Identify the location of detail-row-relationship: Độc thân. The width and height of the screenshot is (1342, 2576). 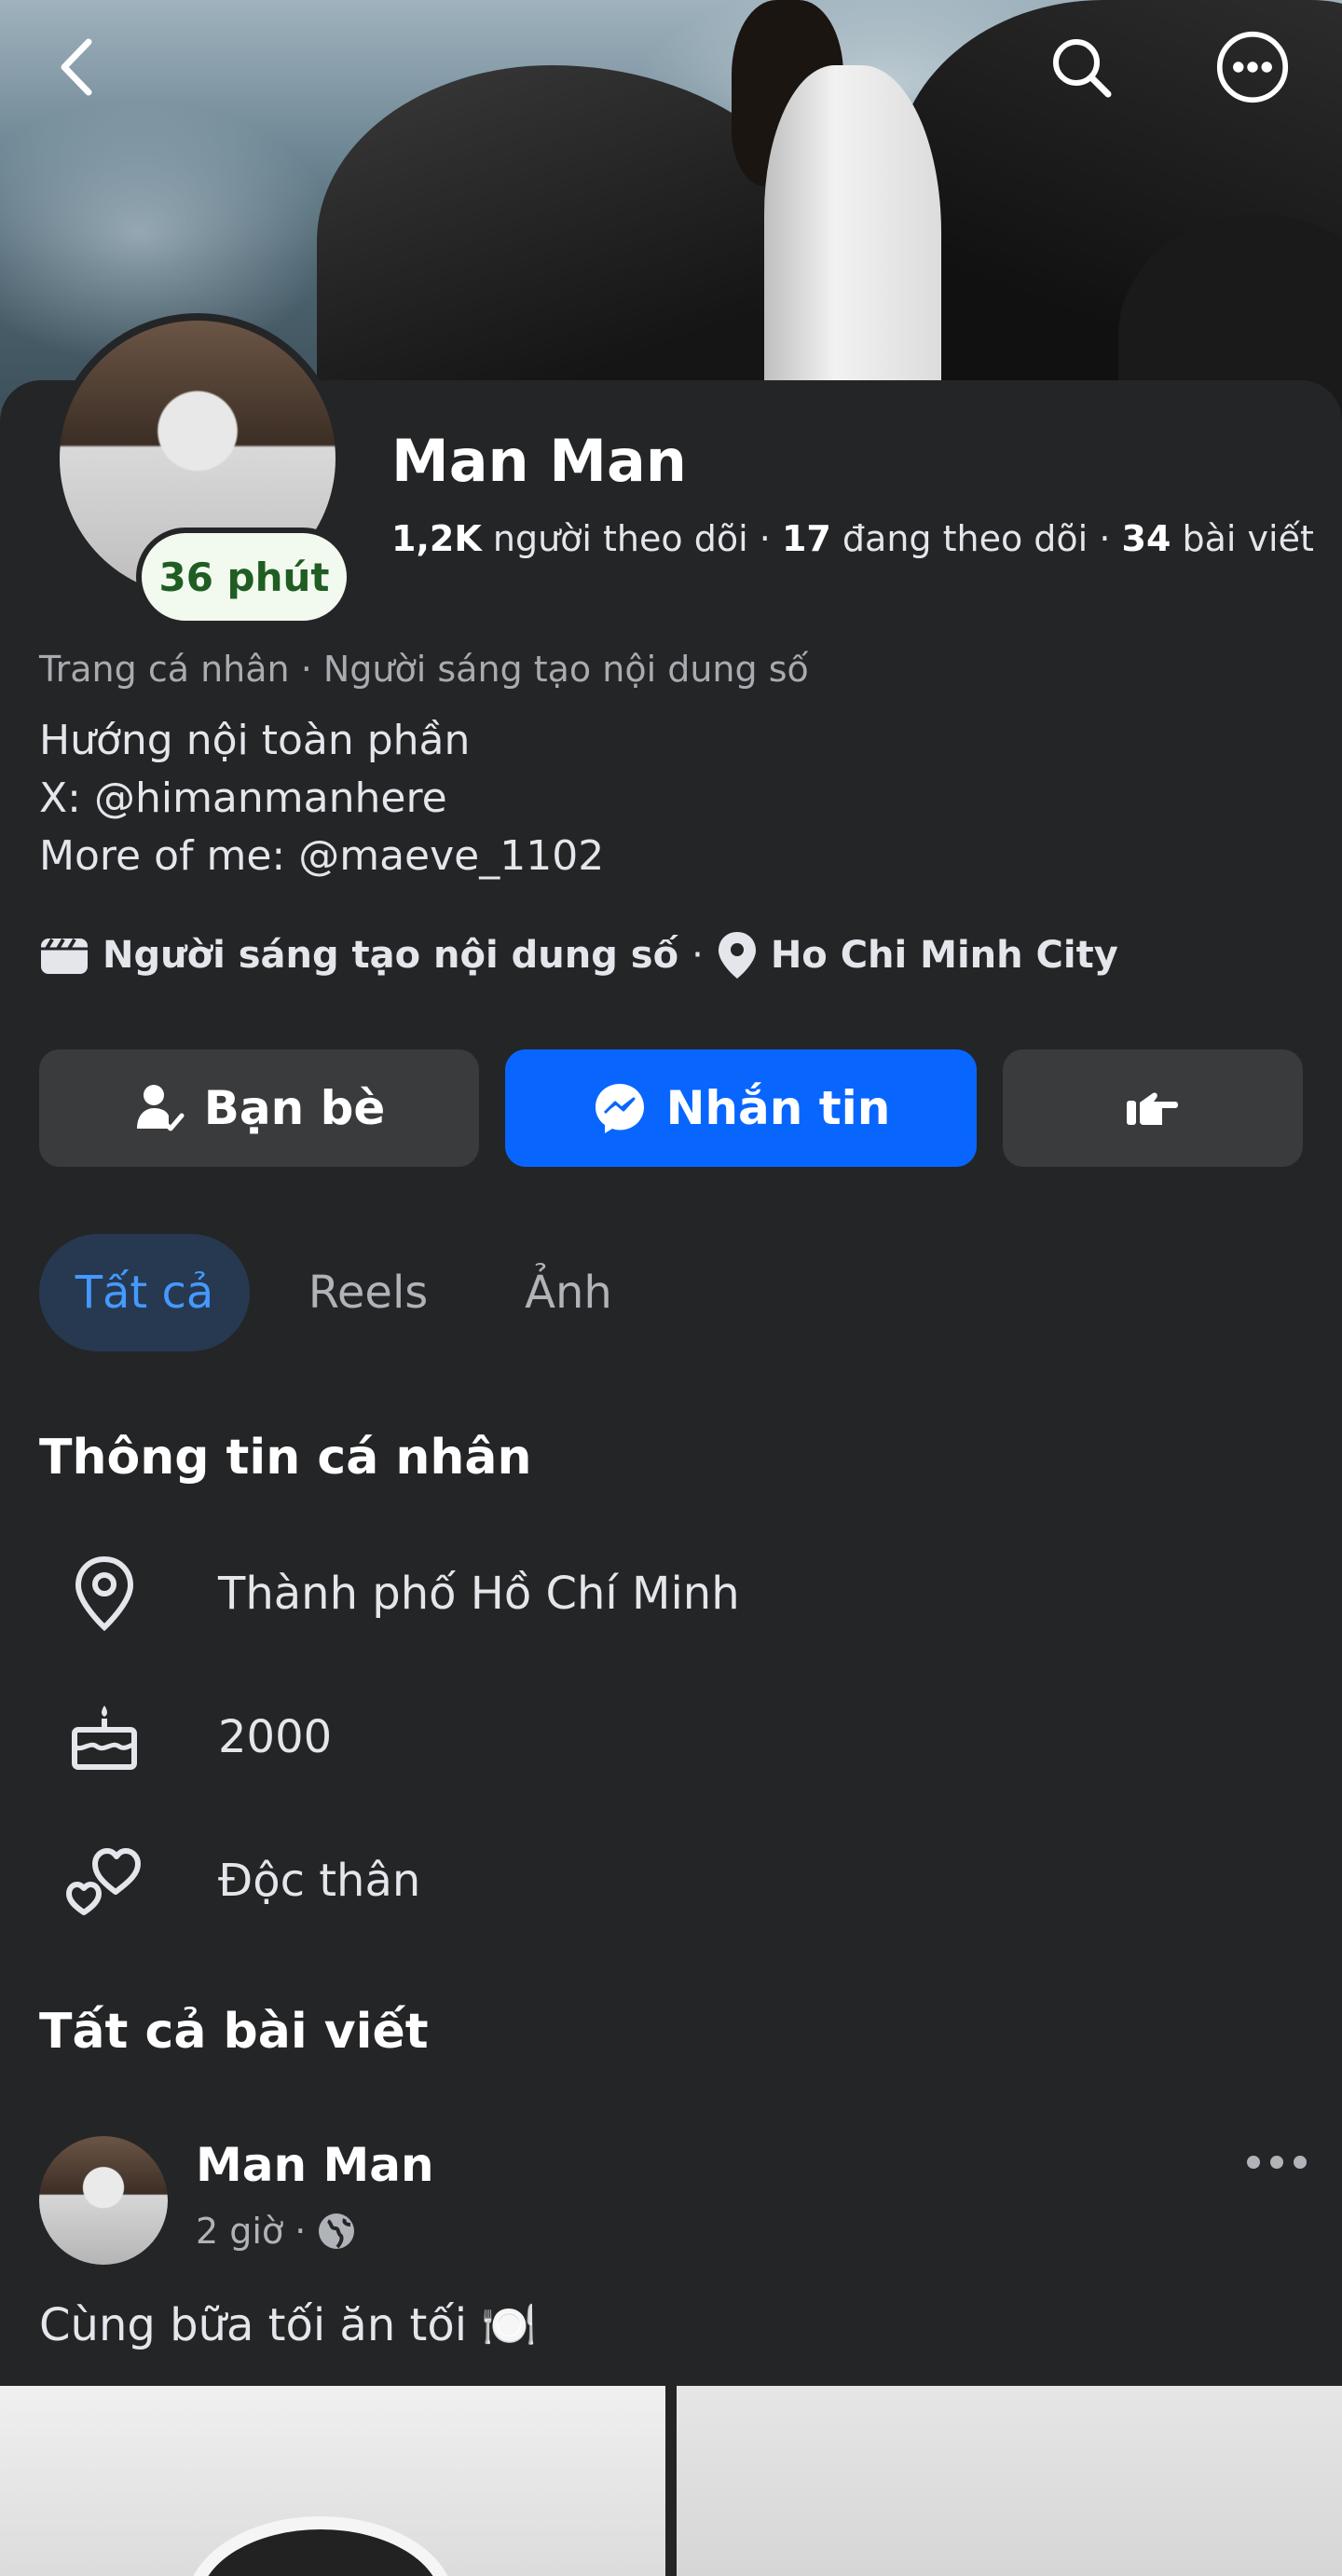
(661, 1880).